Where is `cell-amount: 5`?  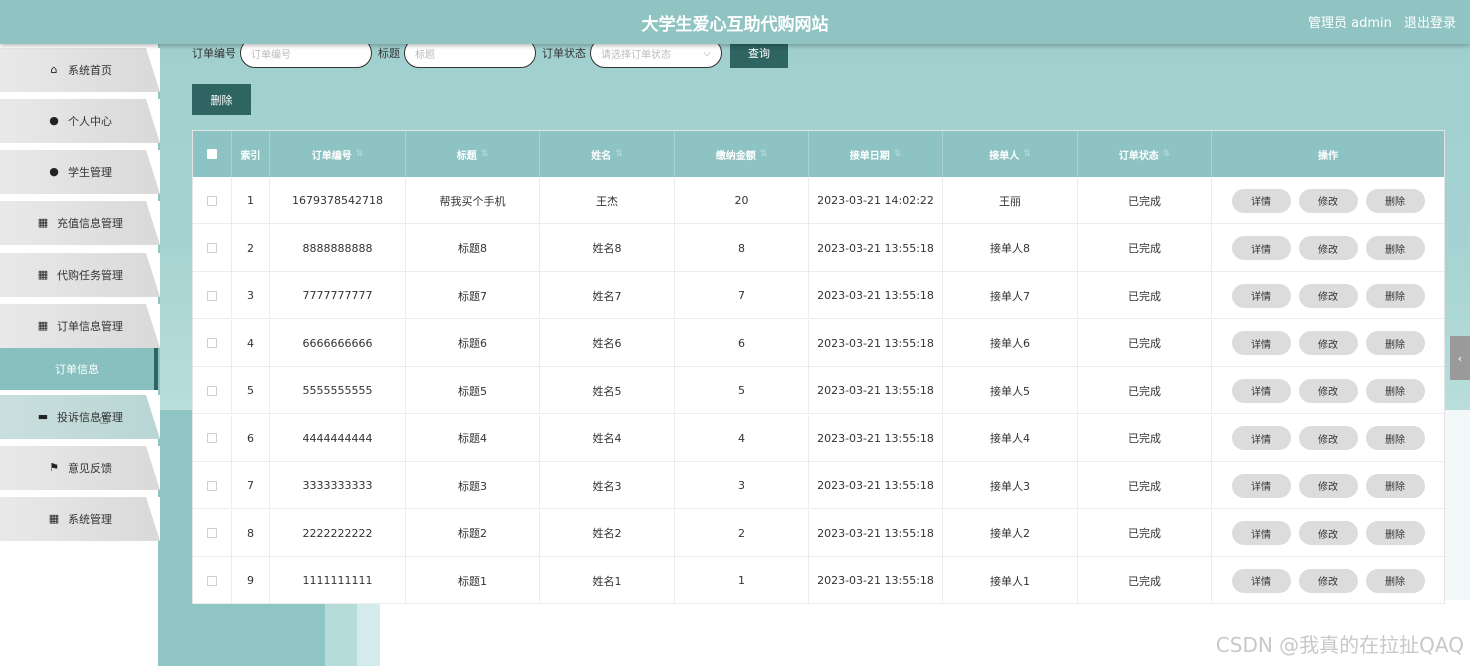
cell-amount: 5 is located at coordinates (742, 390).